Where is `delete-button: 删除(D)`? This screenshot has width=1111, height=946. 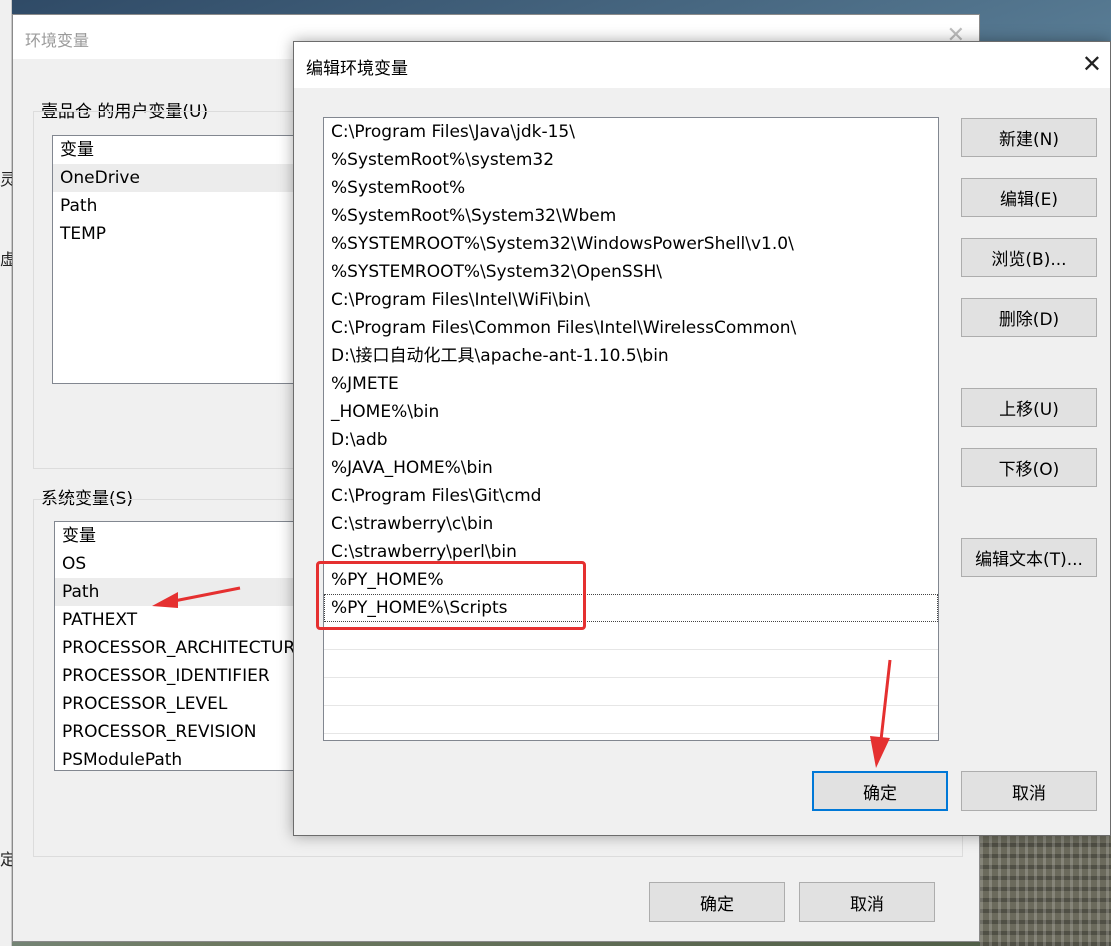
delete-button: 删除(D) is located at coordinates (1029, 317).